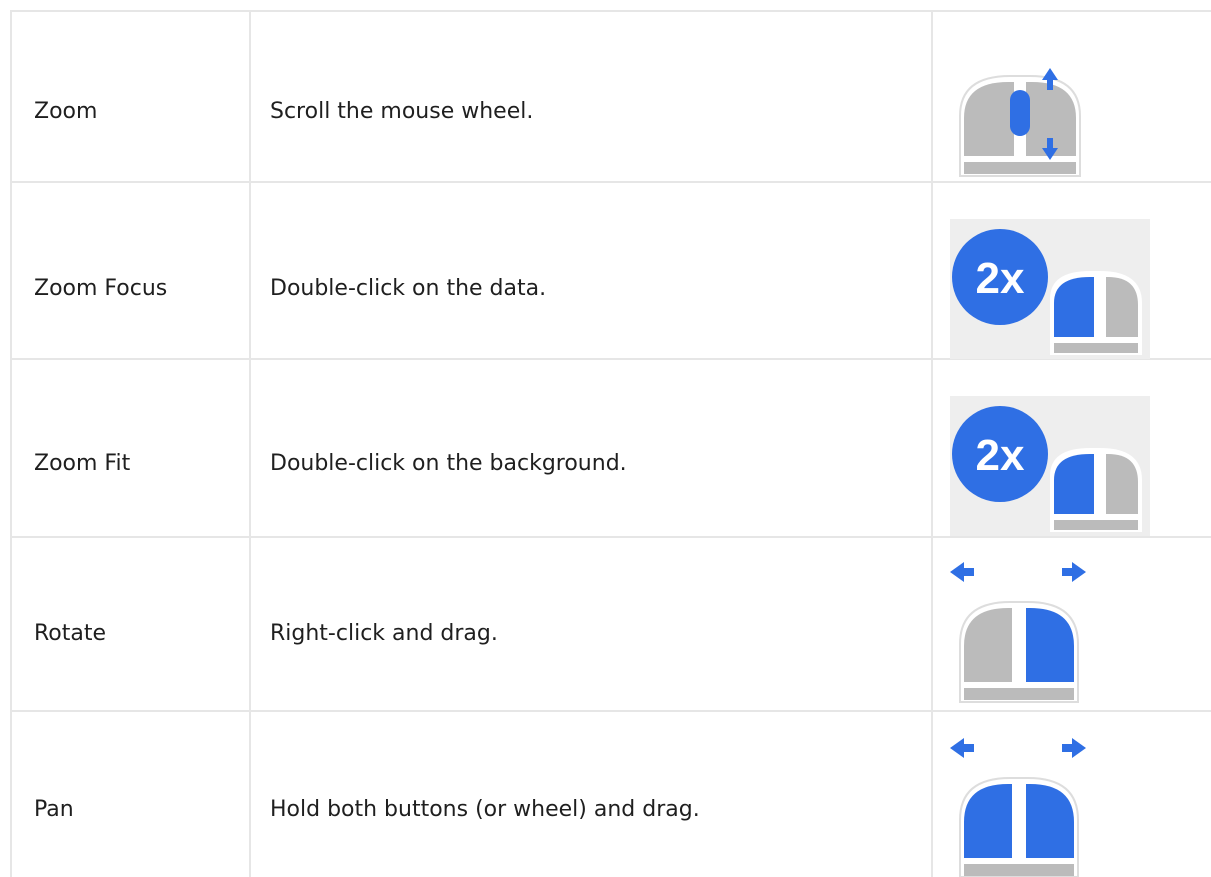  Describe the element at coordinates (1055, 805) in the screenshot. I see `both-buttons-drag-mouse-icon` at that location.